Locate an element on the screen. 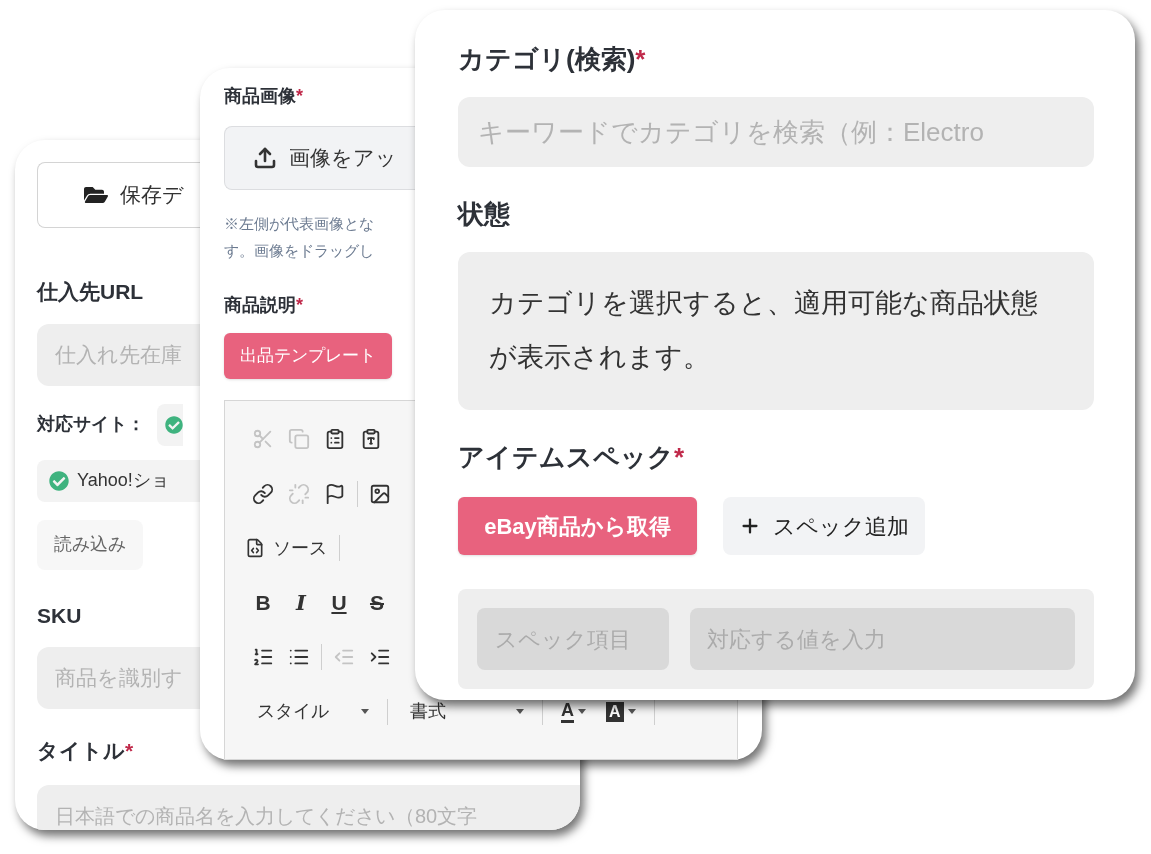 The width and height of the screenshot is (1151, 854). cut-icon is located at coordinates (263, 439).